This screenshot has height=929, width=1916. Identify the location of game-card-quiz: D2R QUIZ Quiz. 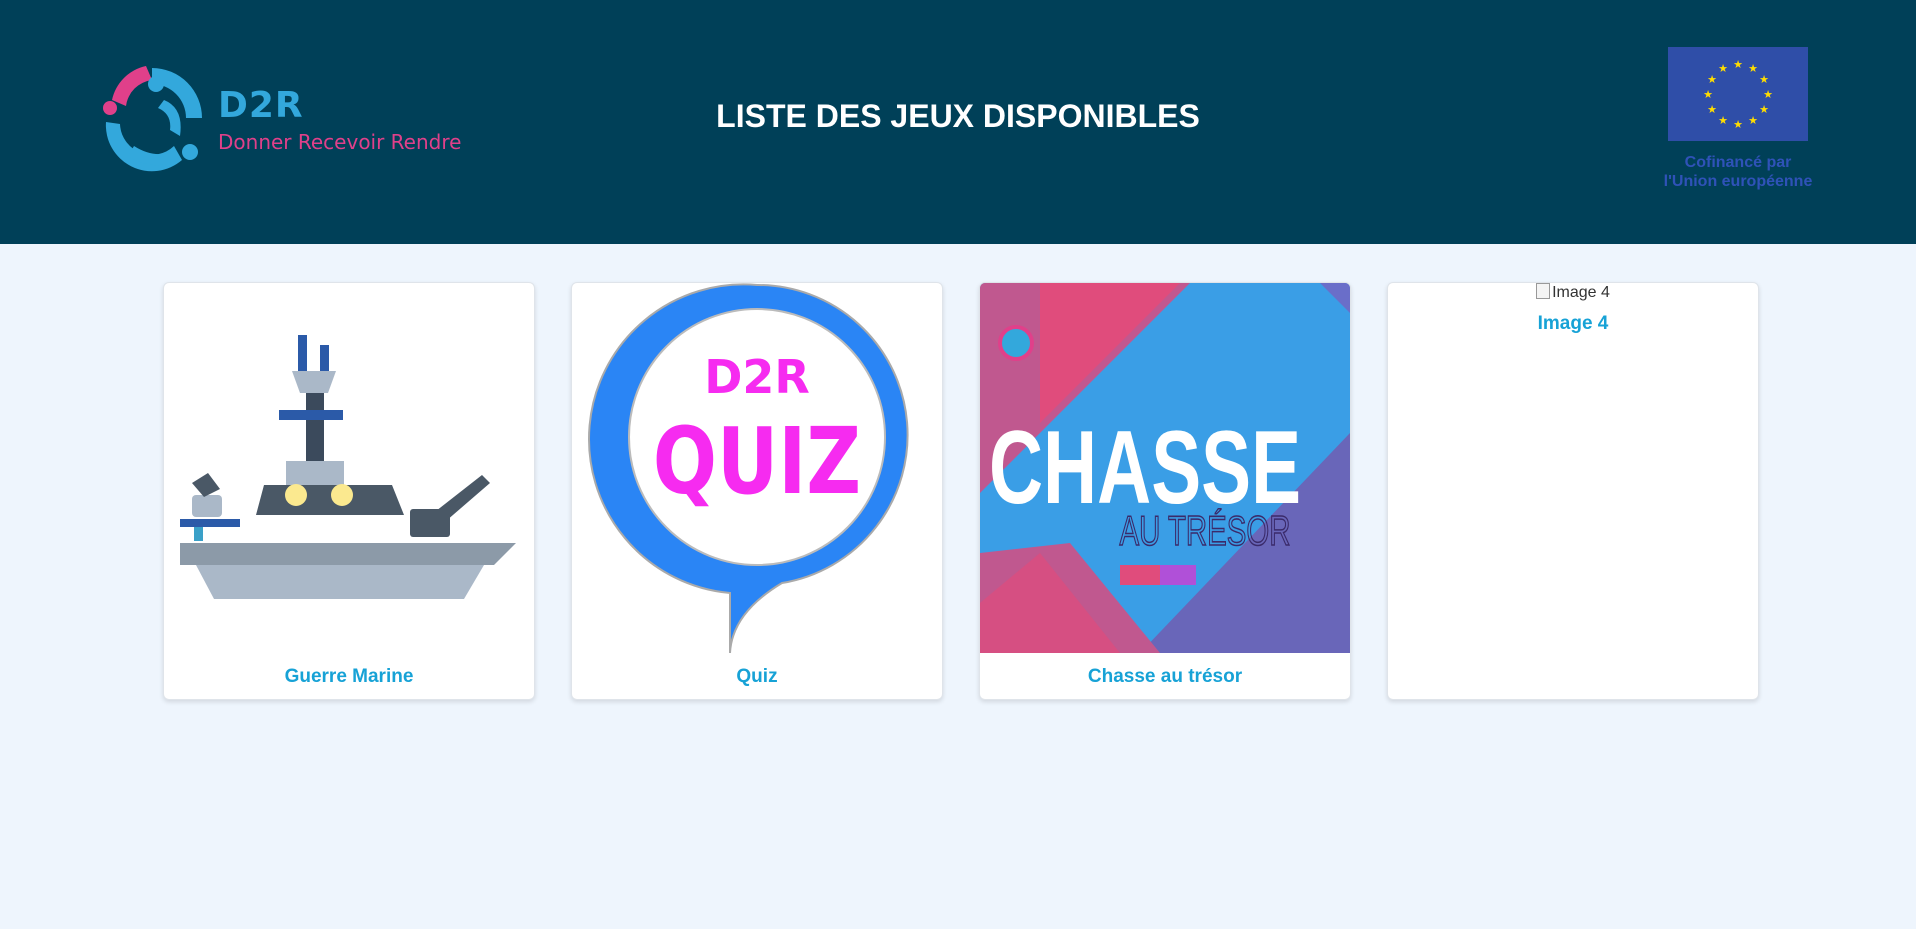
(757, 491).